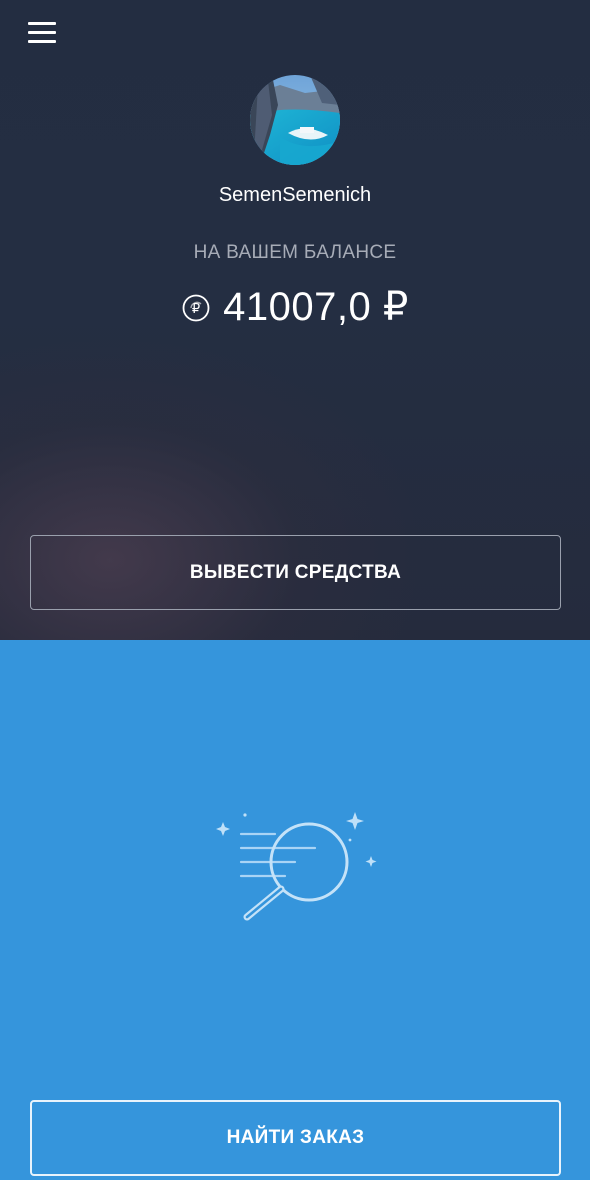 Image resolution: width=590 pixels, height=1180 pixels. Describe the element at coordinates (295, 195) in the screenshot. I see `username: SemenSemenich` at that location.